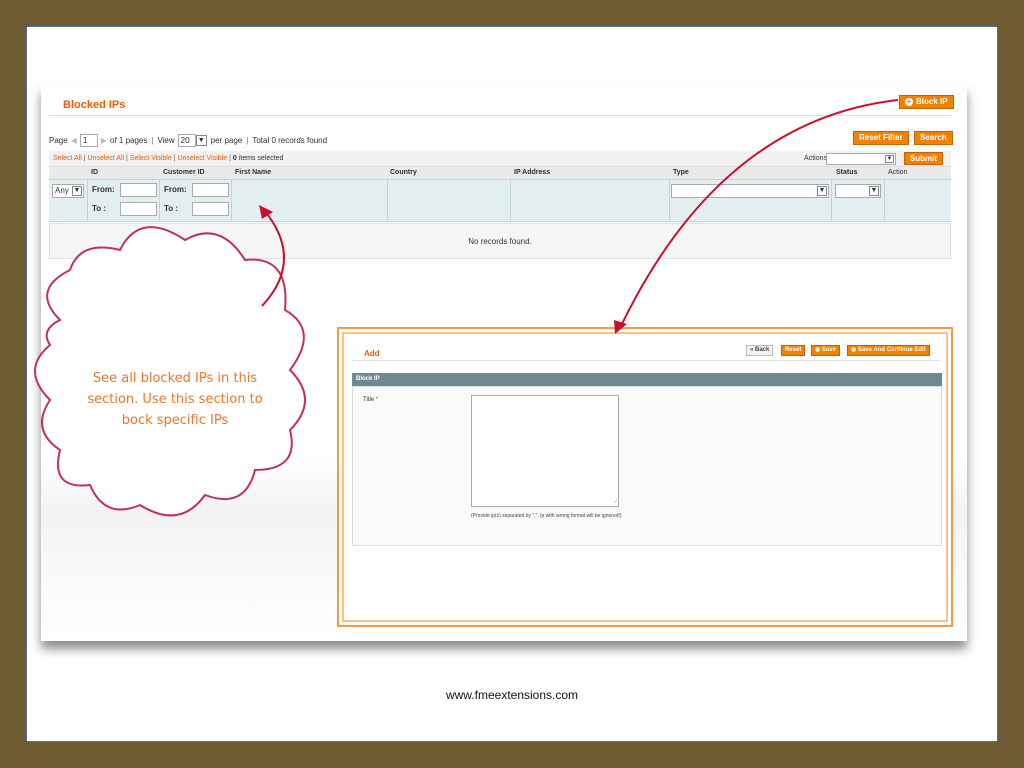 Image resolution: width=1024 pixels, height=768 pixels. I want to click on unselect-visible-link: Unselect Visible, so click(202, 158).